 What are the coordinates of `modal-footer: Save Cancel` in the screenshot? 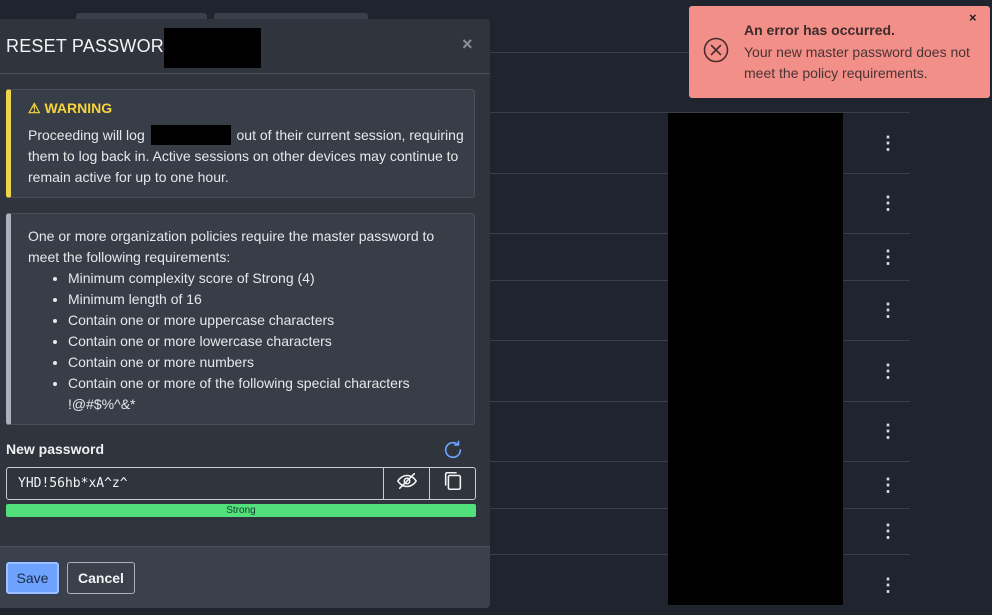 It's located at (245, 577).